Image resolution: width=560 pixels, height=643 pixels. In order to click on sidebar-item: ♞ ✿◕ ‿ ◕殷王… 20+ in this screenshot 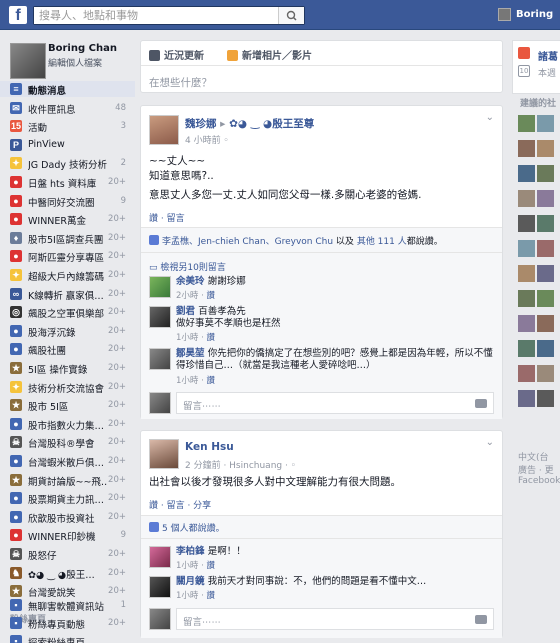, I will do `click(67, 573)`.